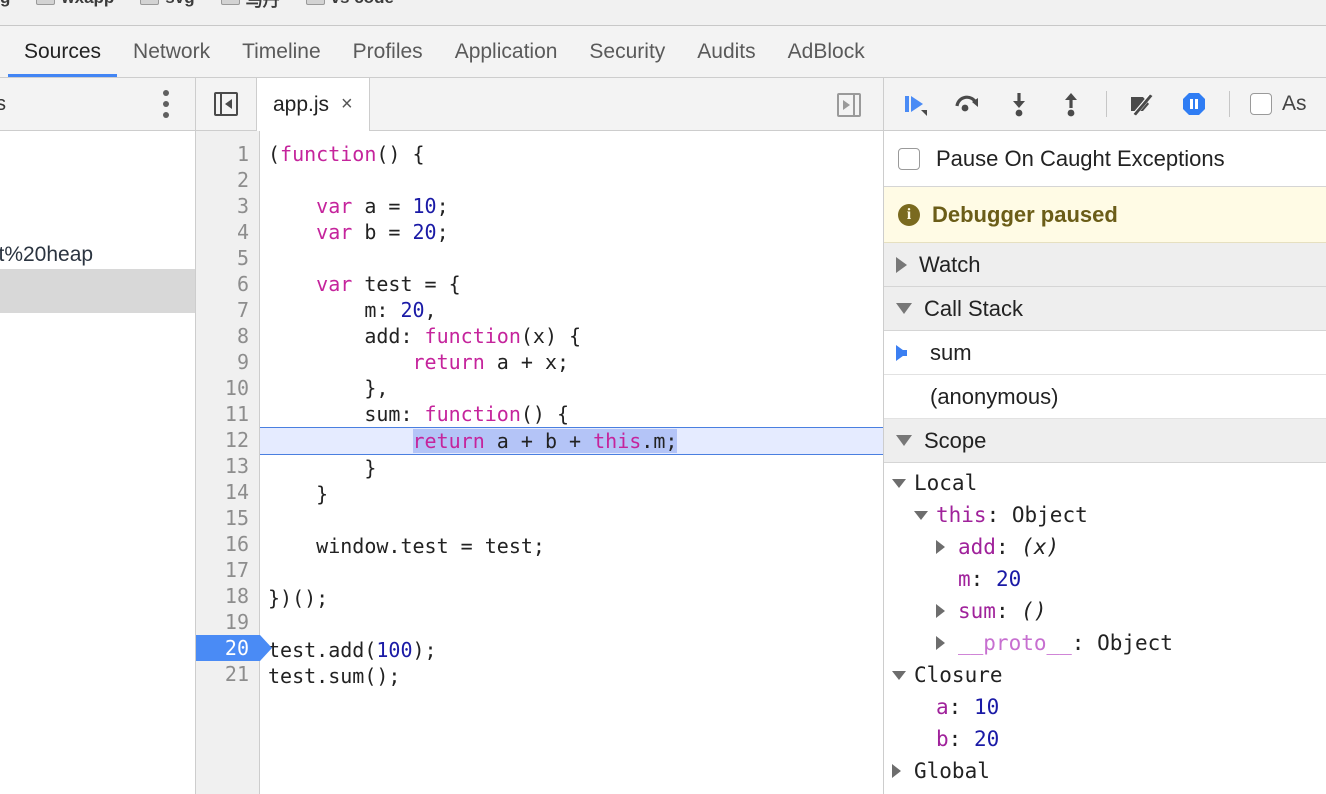 Image resolution: width=1326 pixels, height=794 pixels. What do you see at coordinates (1106, 104) in the screenshot?
I see `toolbar-divider` at bounding box center [1106, 104].